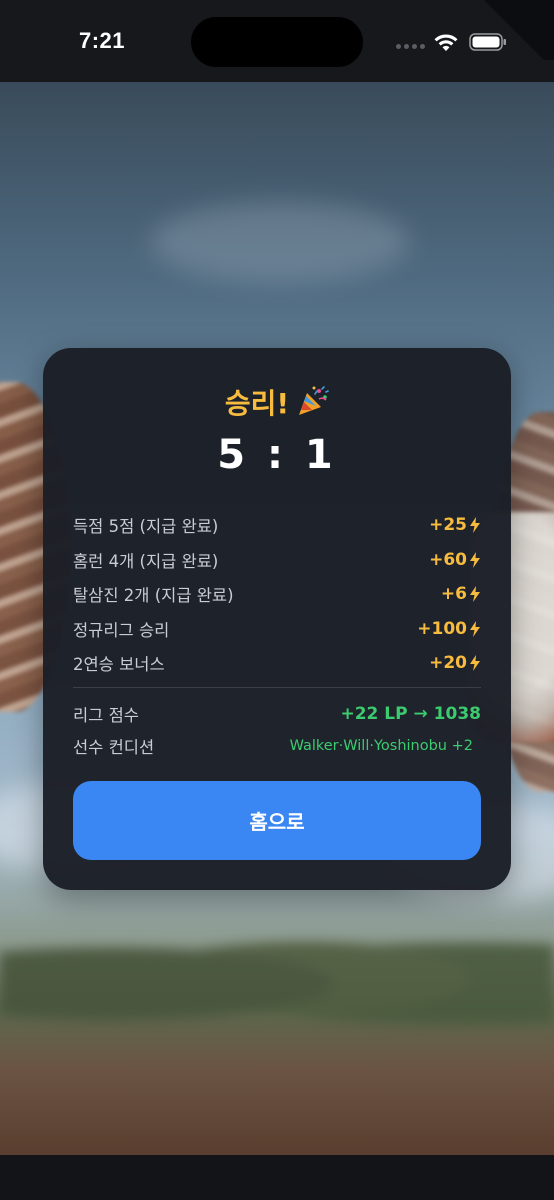 The width and height of the screenshot is (554, 1200). What do you see at coordinates (277, 560) in the screenshot?
I see `reward-row: 홈런 4개 (지급 완료) +60` at bounding box center [277, 560].